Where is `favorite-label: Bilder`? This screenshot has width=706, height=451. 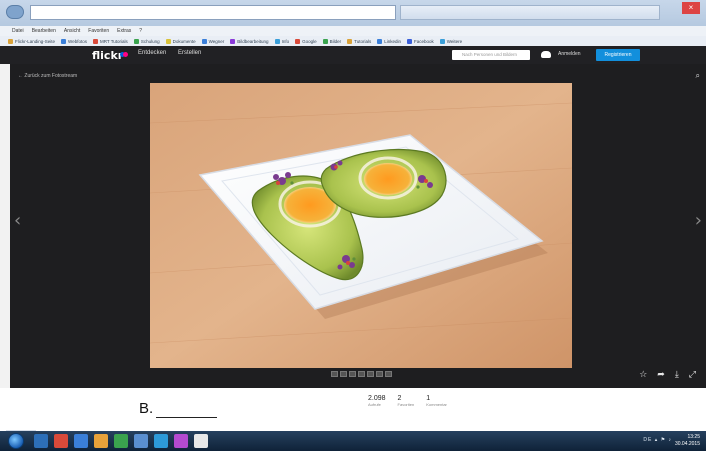 favorite-label: Bilder is located at coordinates (335, 41).